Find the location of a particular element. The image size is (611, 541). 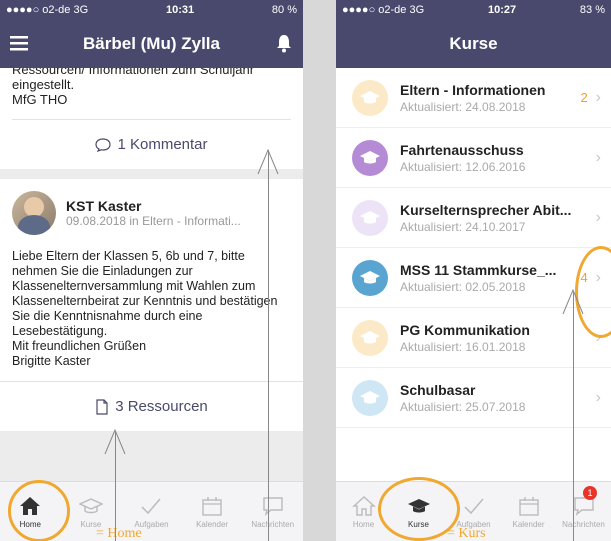

document-icon is located at coordinates (102, 406).